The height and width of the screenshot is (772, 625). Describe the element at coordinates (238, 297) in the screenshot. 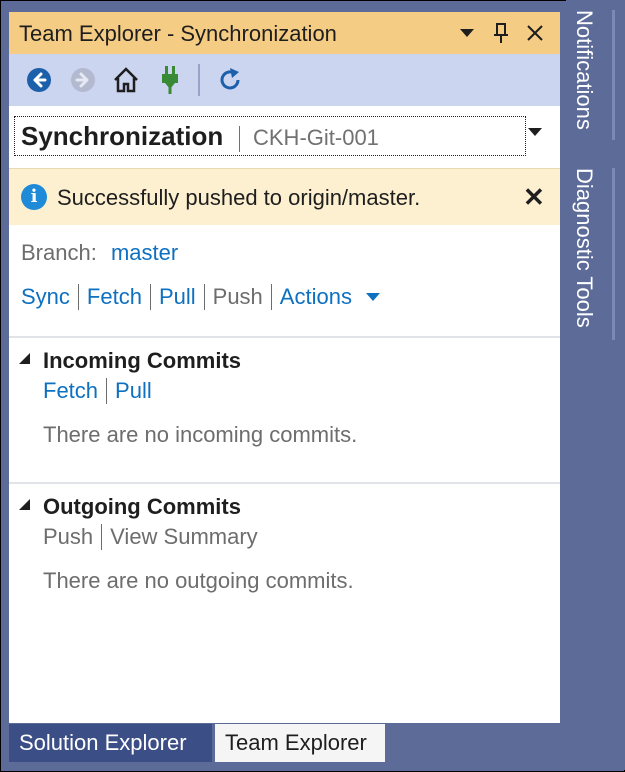

I see `push-link: Push` at that location.